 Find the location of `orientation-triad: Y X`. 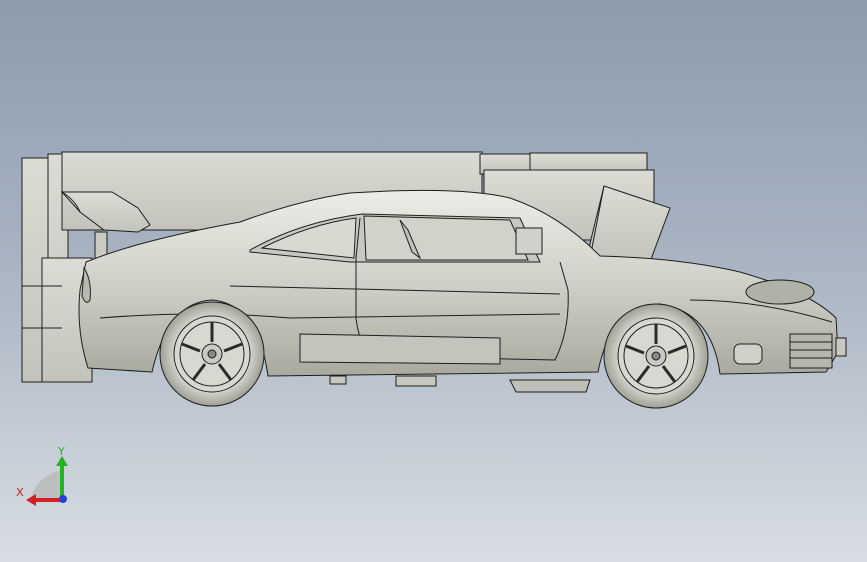

orientation-triad: Y X is located at coordinates (42, 475).